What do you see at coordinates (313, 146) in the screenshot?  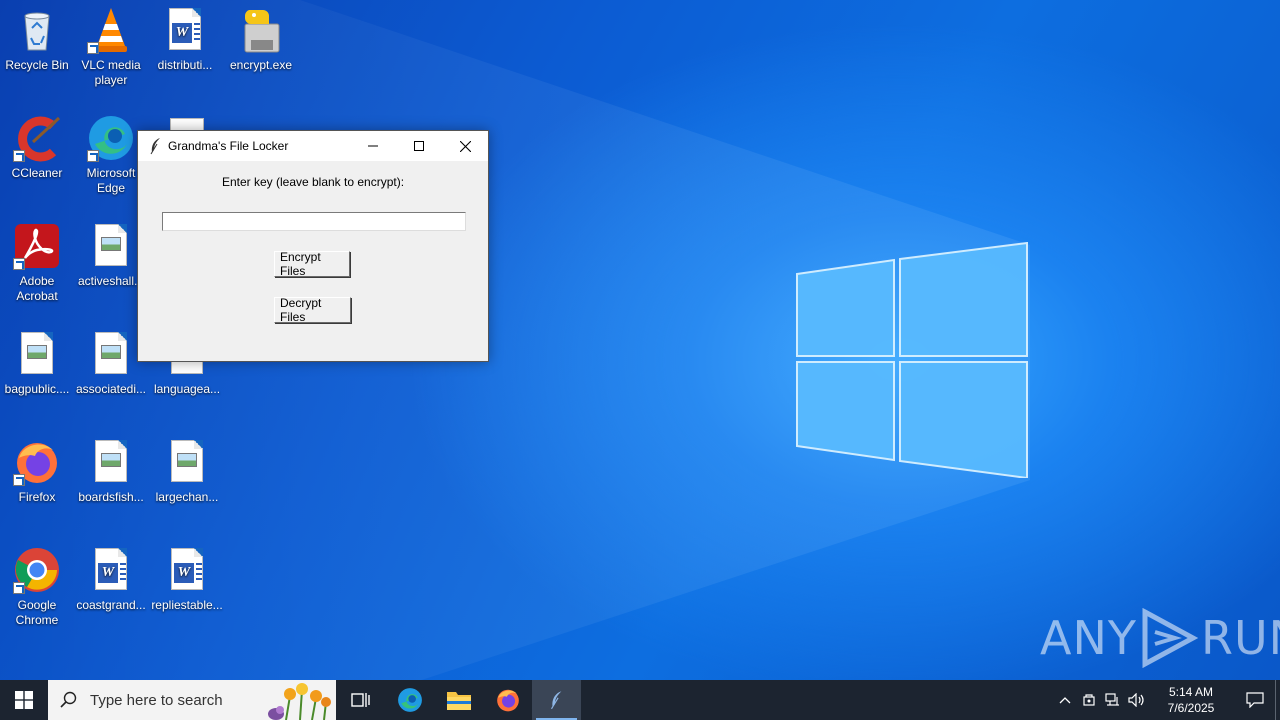 I see `window-titlebar: Grandma's File Locker` at bounding box center [313, 146].